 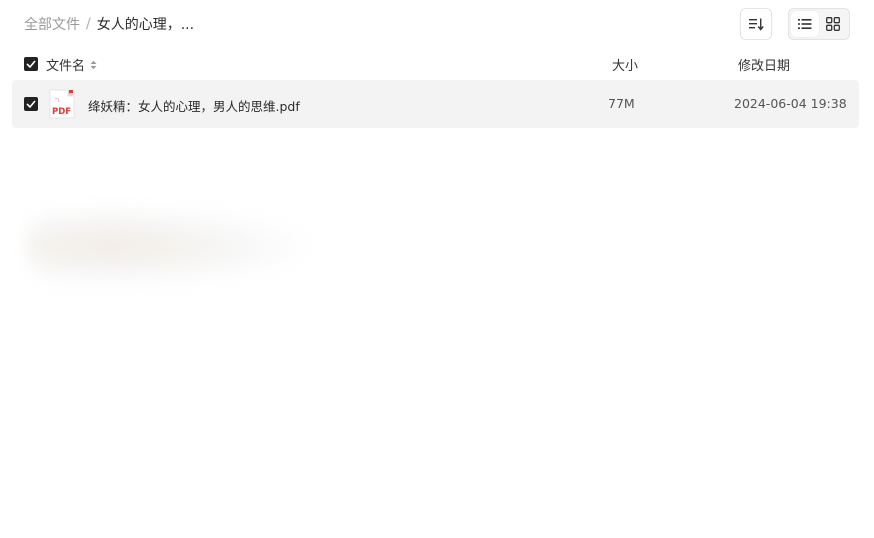 I want to click on grid-view-icon, so click(x=833, y=24).